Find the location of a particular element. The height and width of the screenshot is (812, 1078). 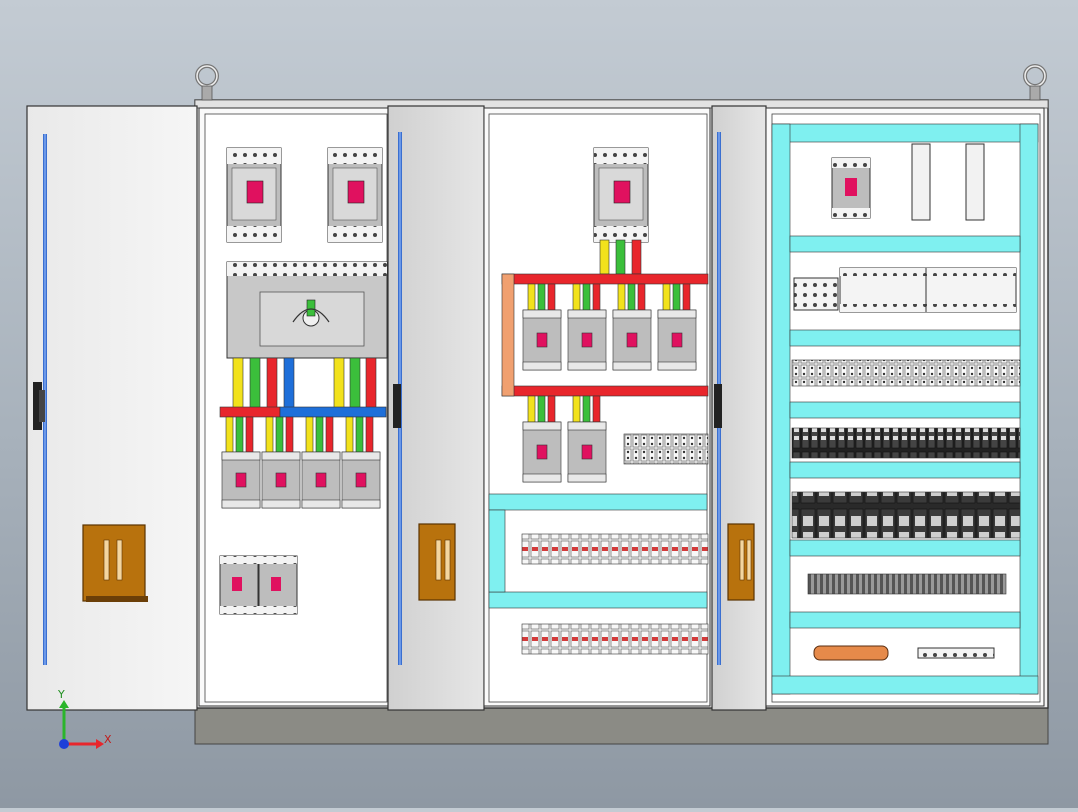

relay-row is located at coordinates (906, 515).